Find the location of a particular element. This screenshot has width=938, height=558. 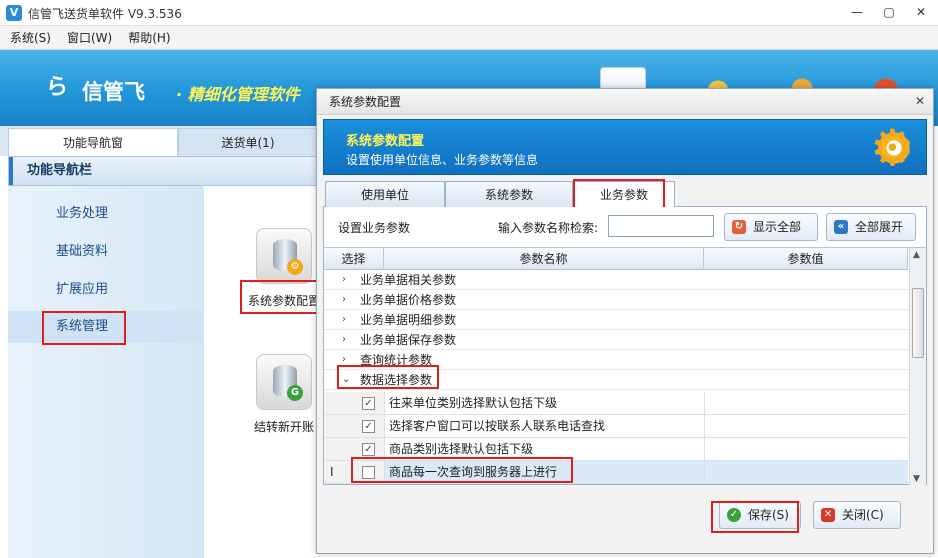

feature-carry-forward: G 结转新开账 is located at coordinates (284, 394).